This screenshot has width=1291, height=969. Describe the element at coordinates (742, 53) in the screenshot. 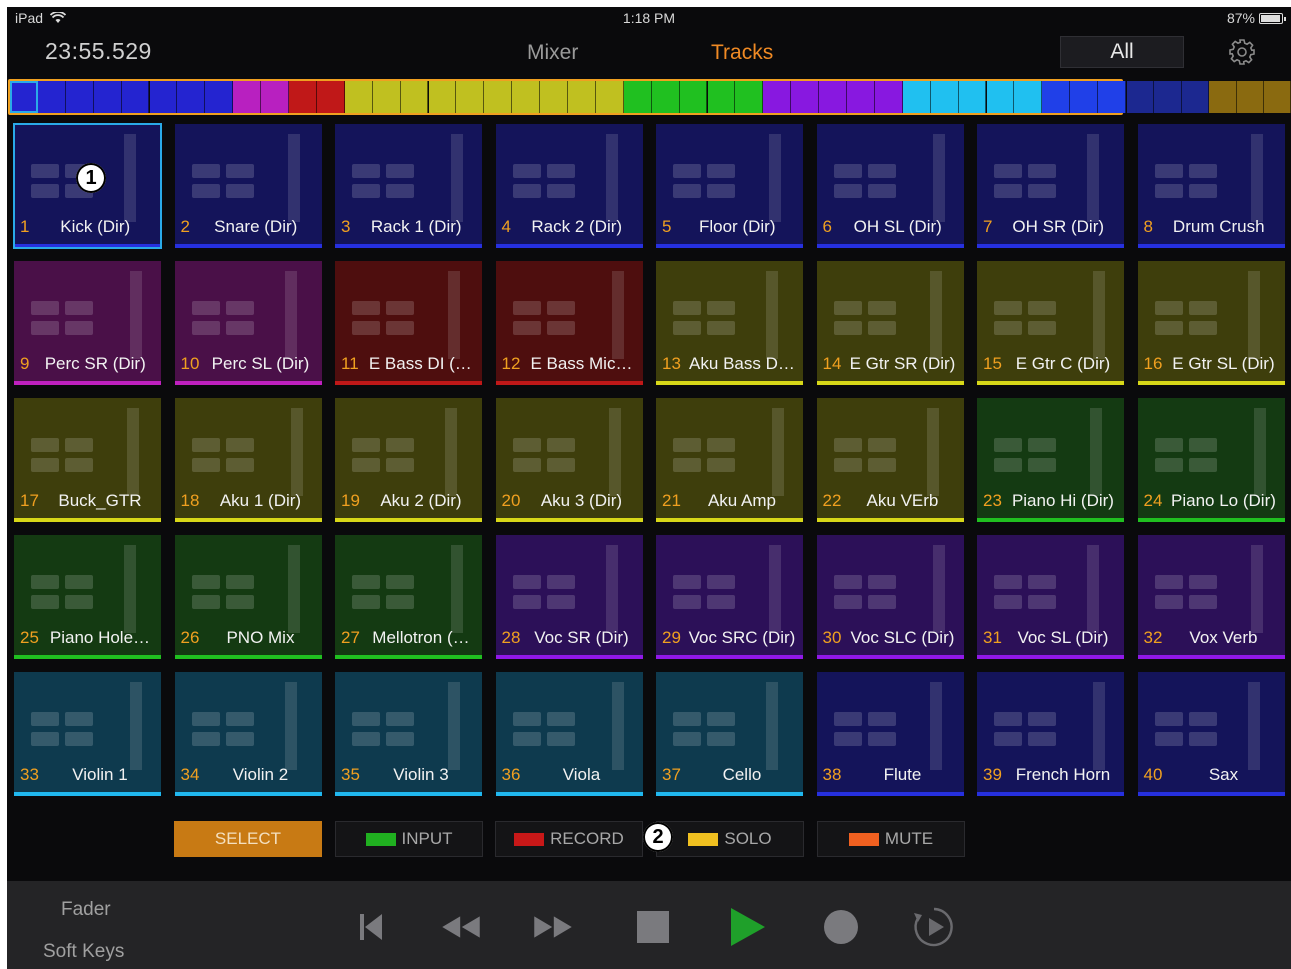

I see `tab-tracks: Tracks` at that location.